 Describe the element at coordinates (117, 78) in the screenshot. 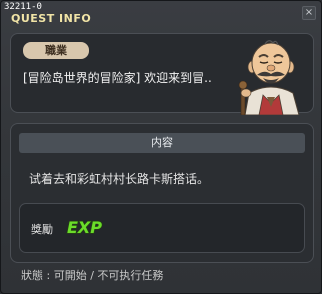

I see `npc-greeting: [冒险岛世界的冒险家] 欢迎来到冒..` at that location.